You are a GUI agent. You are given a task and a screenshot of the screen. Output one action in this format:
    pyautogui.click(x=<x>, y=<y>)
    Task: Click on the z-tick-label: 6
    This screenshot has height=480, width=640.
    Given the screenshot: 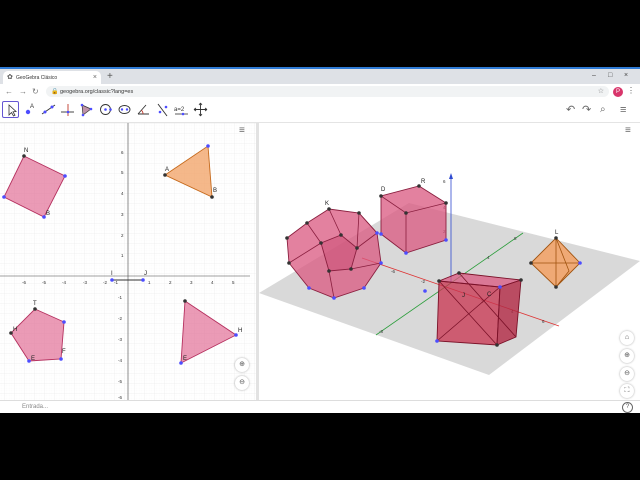 What is the action you would take?
    pyautogui.click(x=444, y=181)
    